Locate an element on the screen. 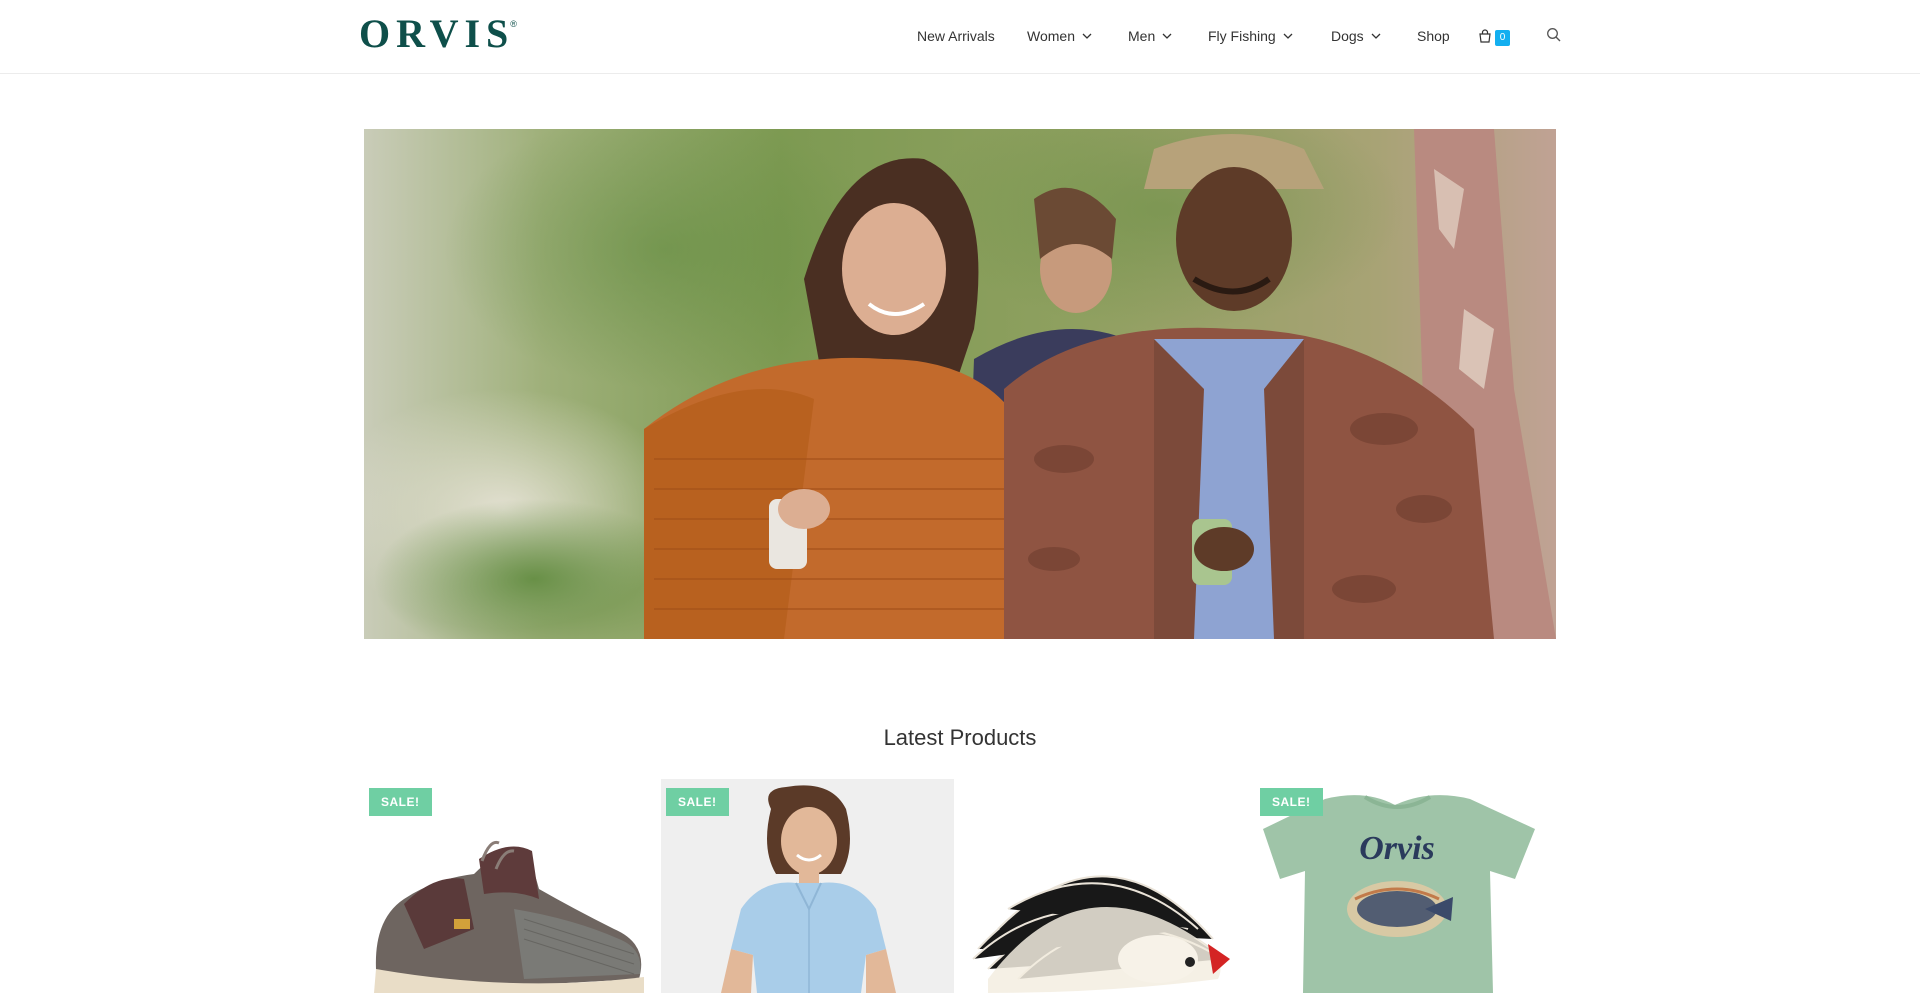 The width and height of the screenshot is (1920, 993). fishing-fly-image is located at coordinates (1104, 886).